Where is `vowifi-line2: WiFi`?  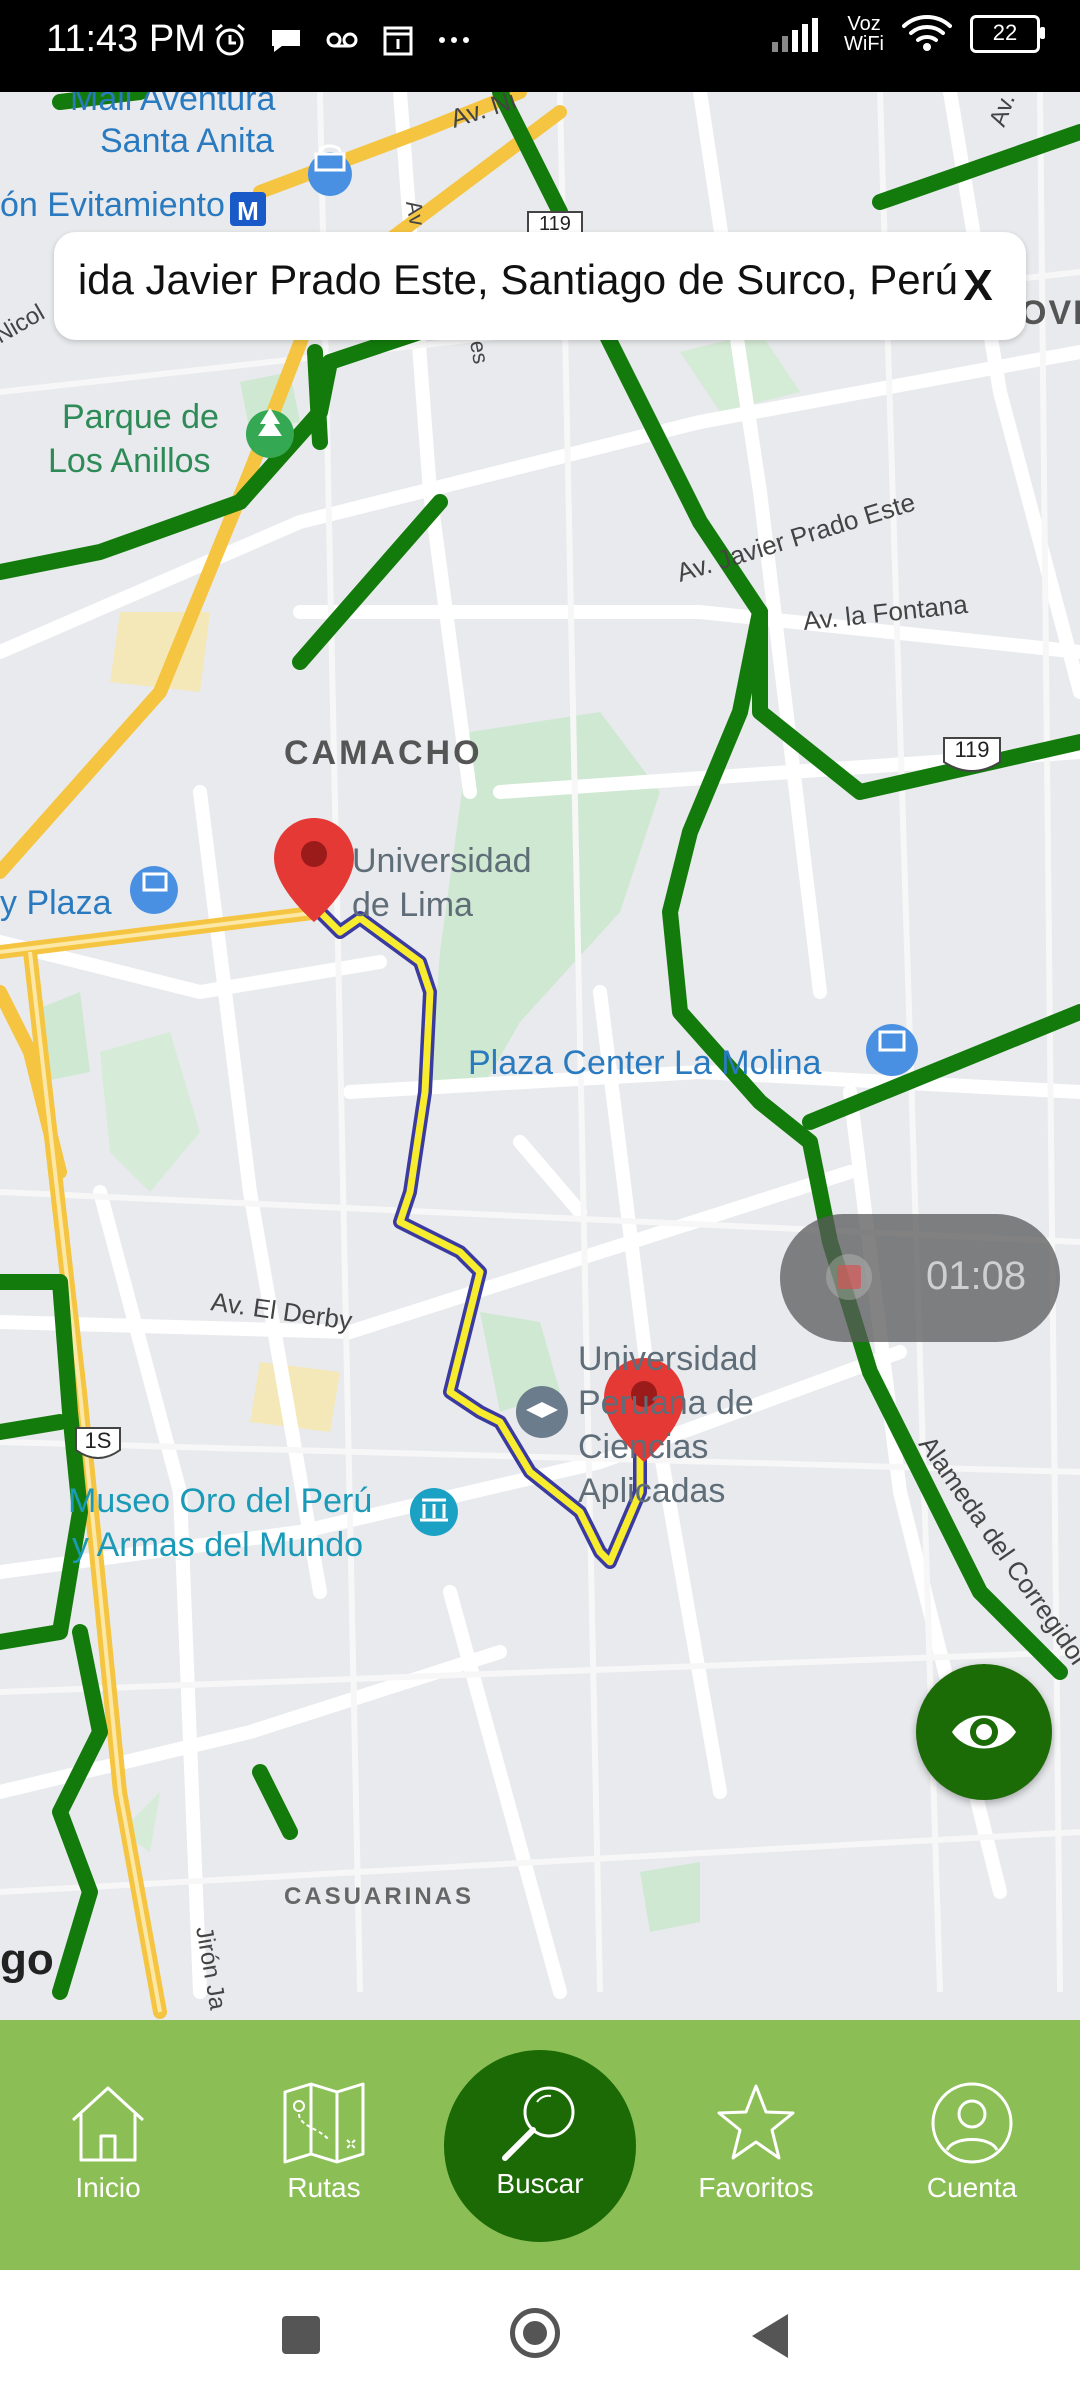 vowifi-line2: WiFi is located at coordinates (864, 44).